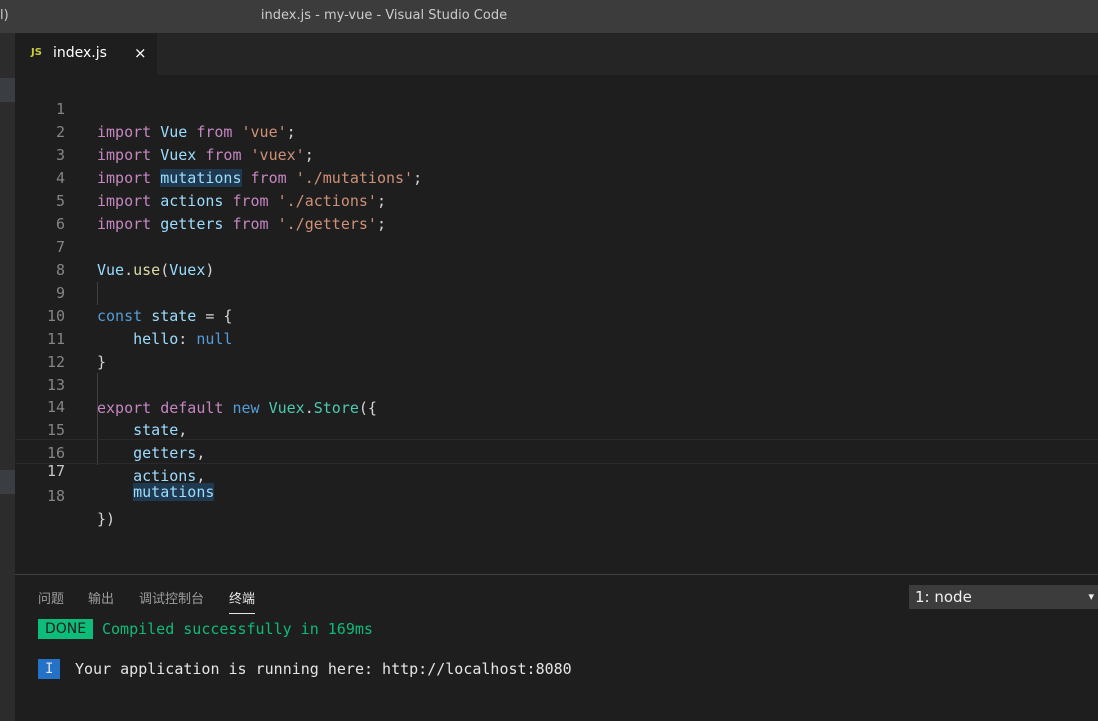 The height and width of the screenshot is (721, 1098). I want to click on close-icon: ×, so click(140, 53).